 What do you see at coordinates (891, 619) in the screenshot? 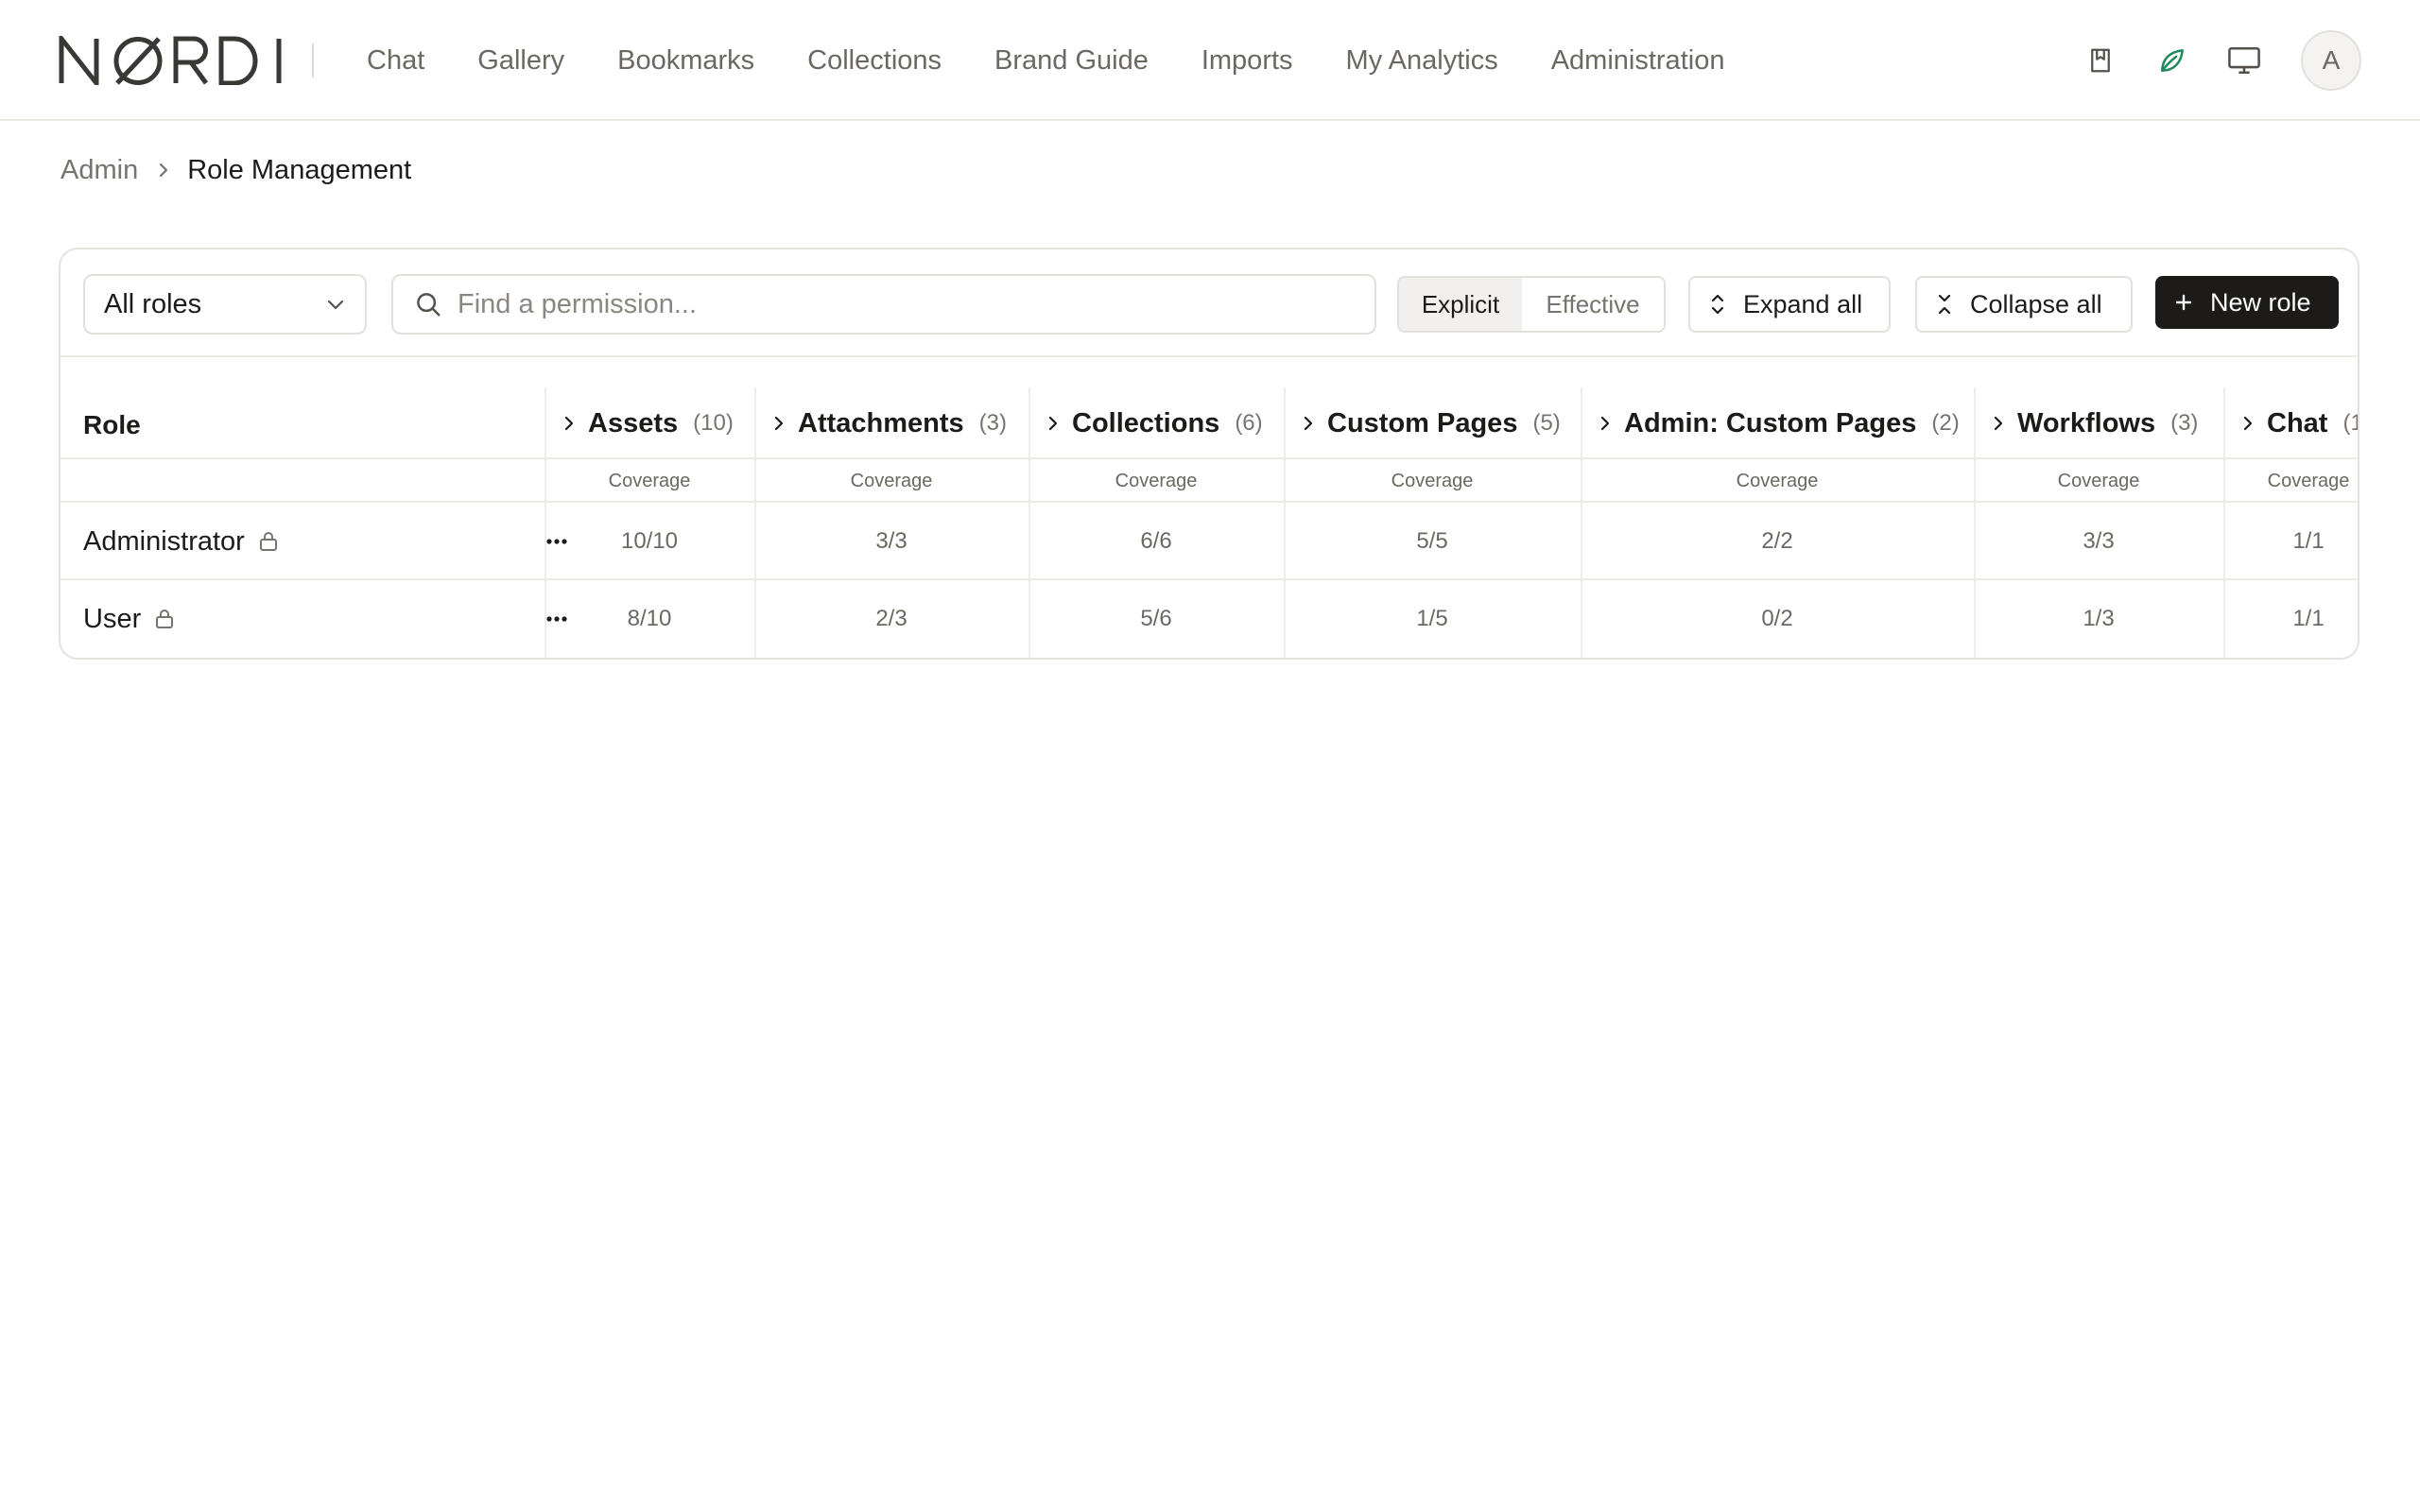
I see `coverage-cell: 2/3` at bounding box center [891, 619].